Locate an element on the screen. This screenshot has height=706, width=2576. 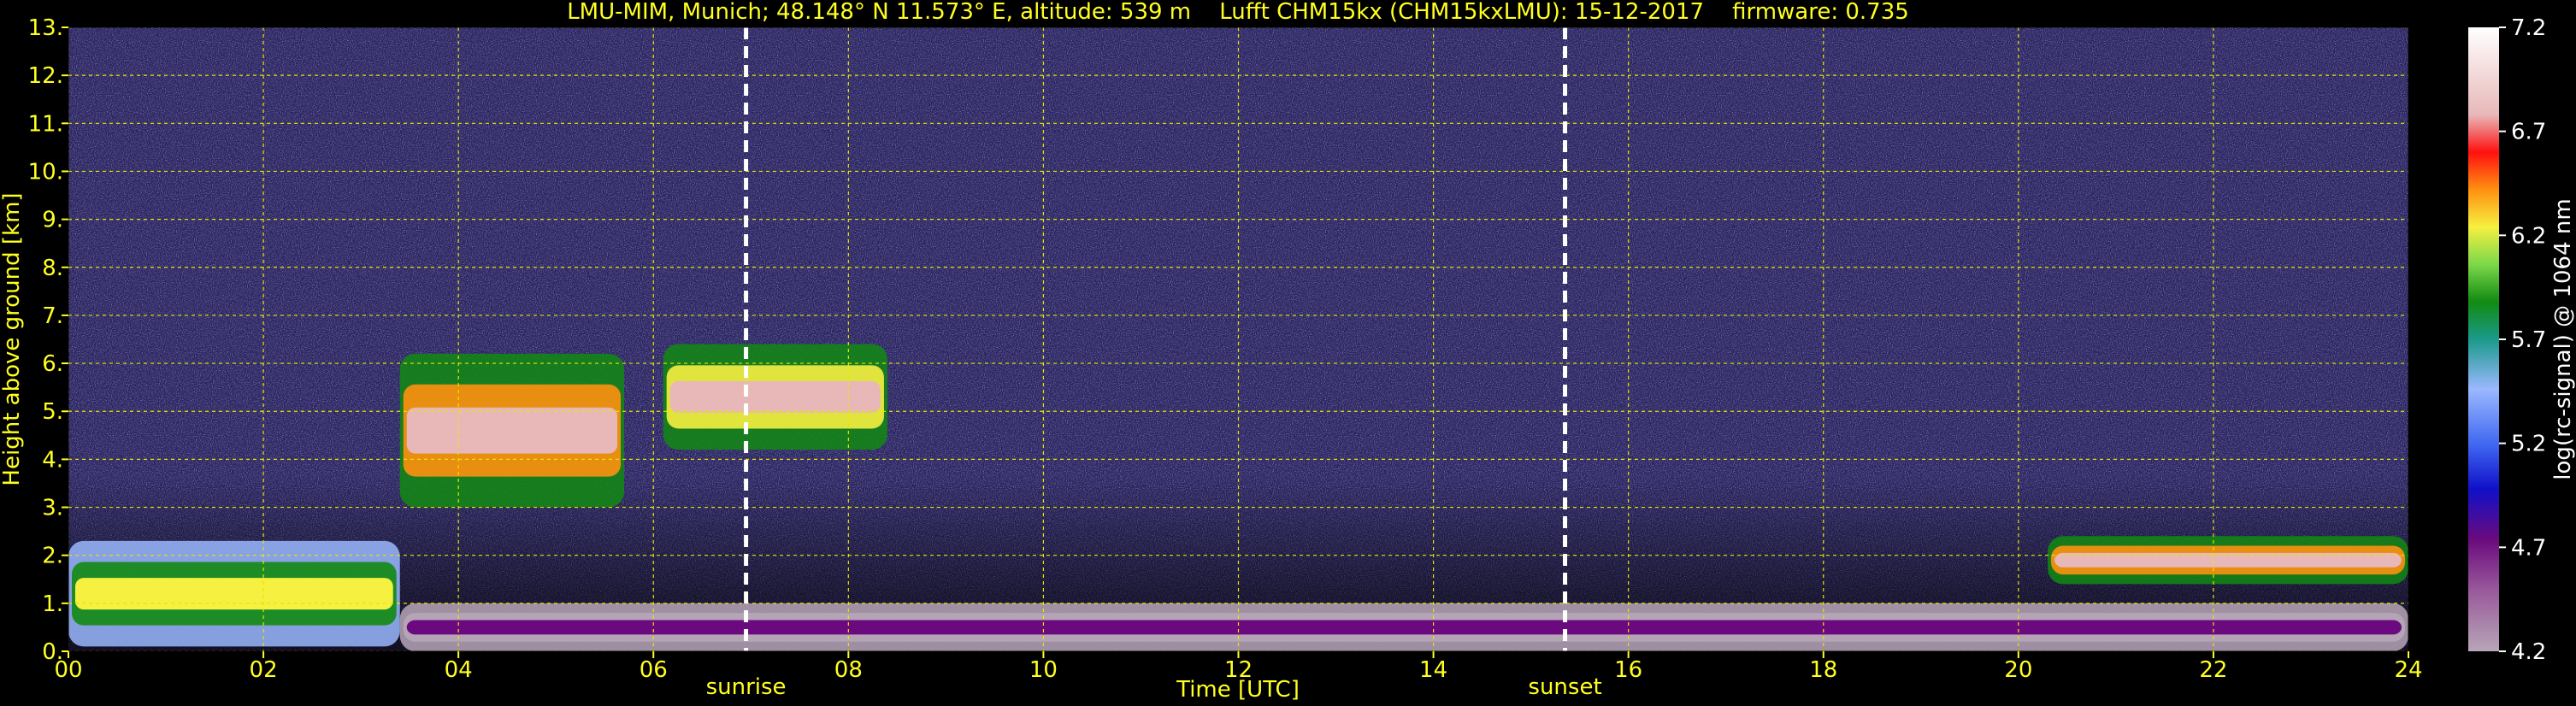
sunset-label: sunset is located at coordinates (1564, 687).